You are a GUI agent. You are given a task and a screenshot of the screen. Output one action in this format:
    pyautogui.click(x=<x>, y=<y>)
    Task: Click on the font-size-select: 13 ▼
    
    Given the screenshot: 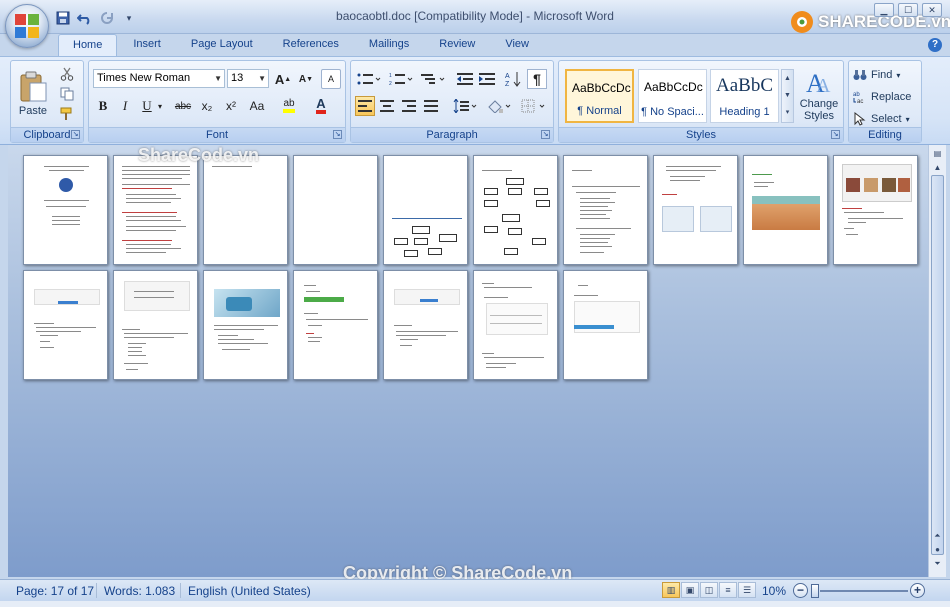 What is the action you would take?
    pyautogui.click(x=248, y=78)
    